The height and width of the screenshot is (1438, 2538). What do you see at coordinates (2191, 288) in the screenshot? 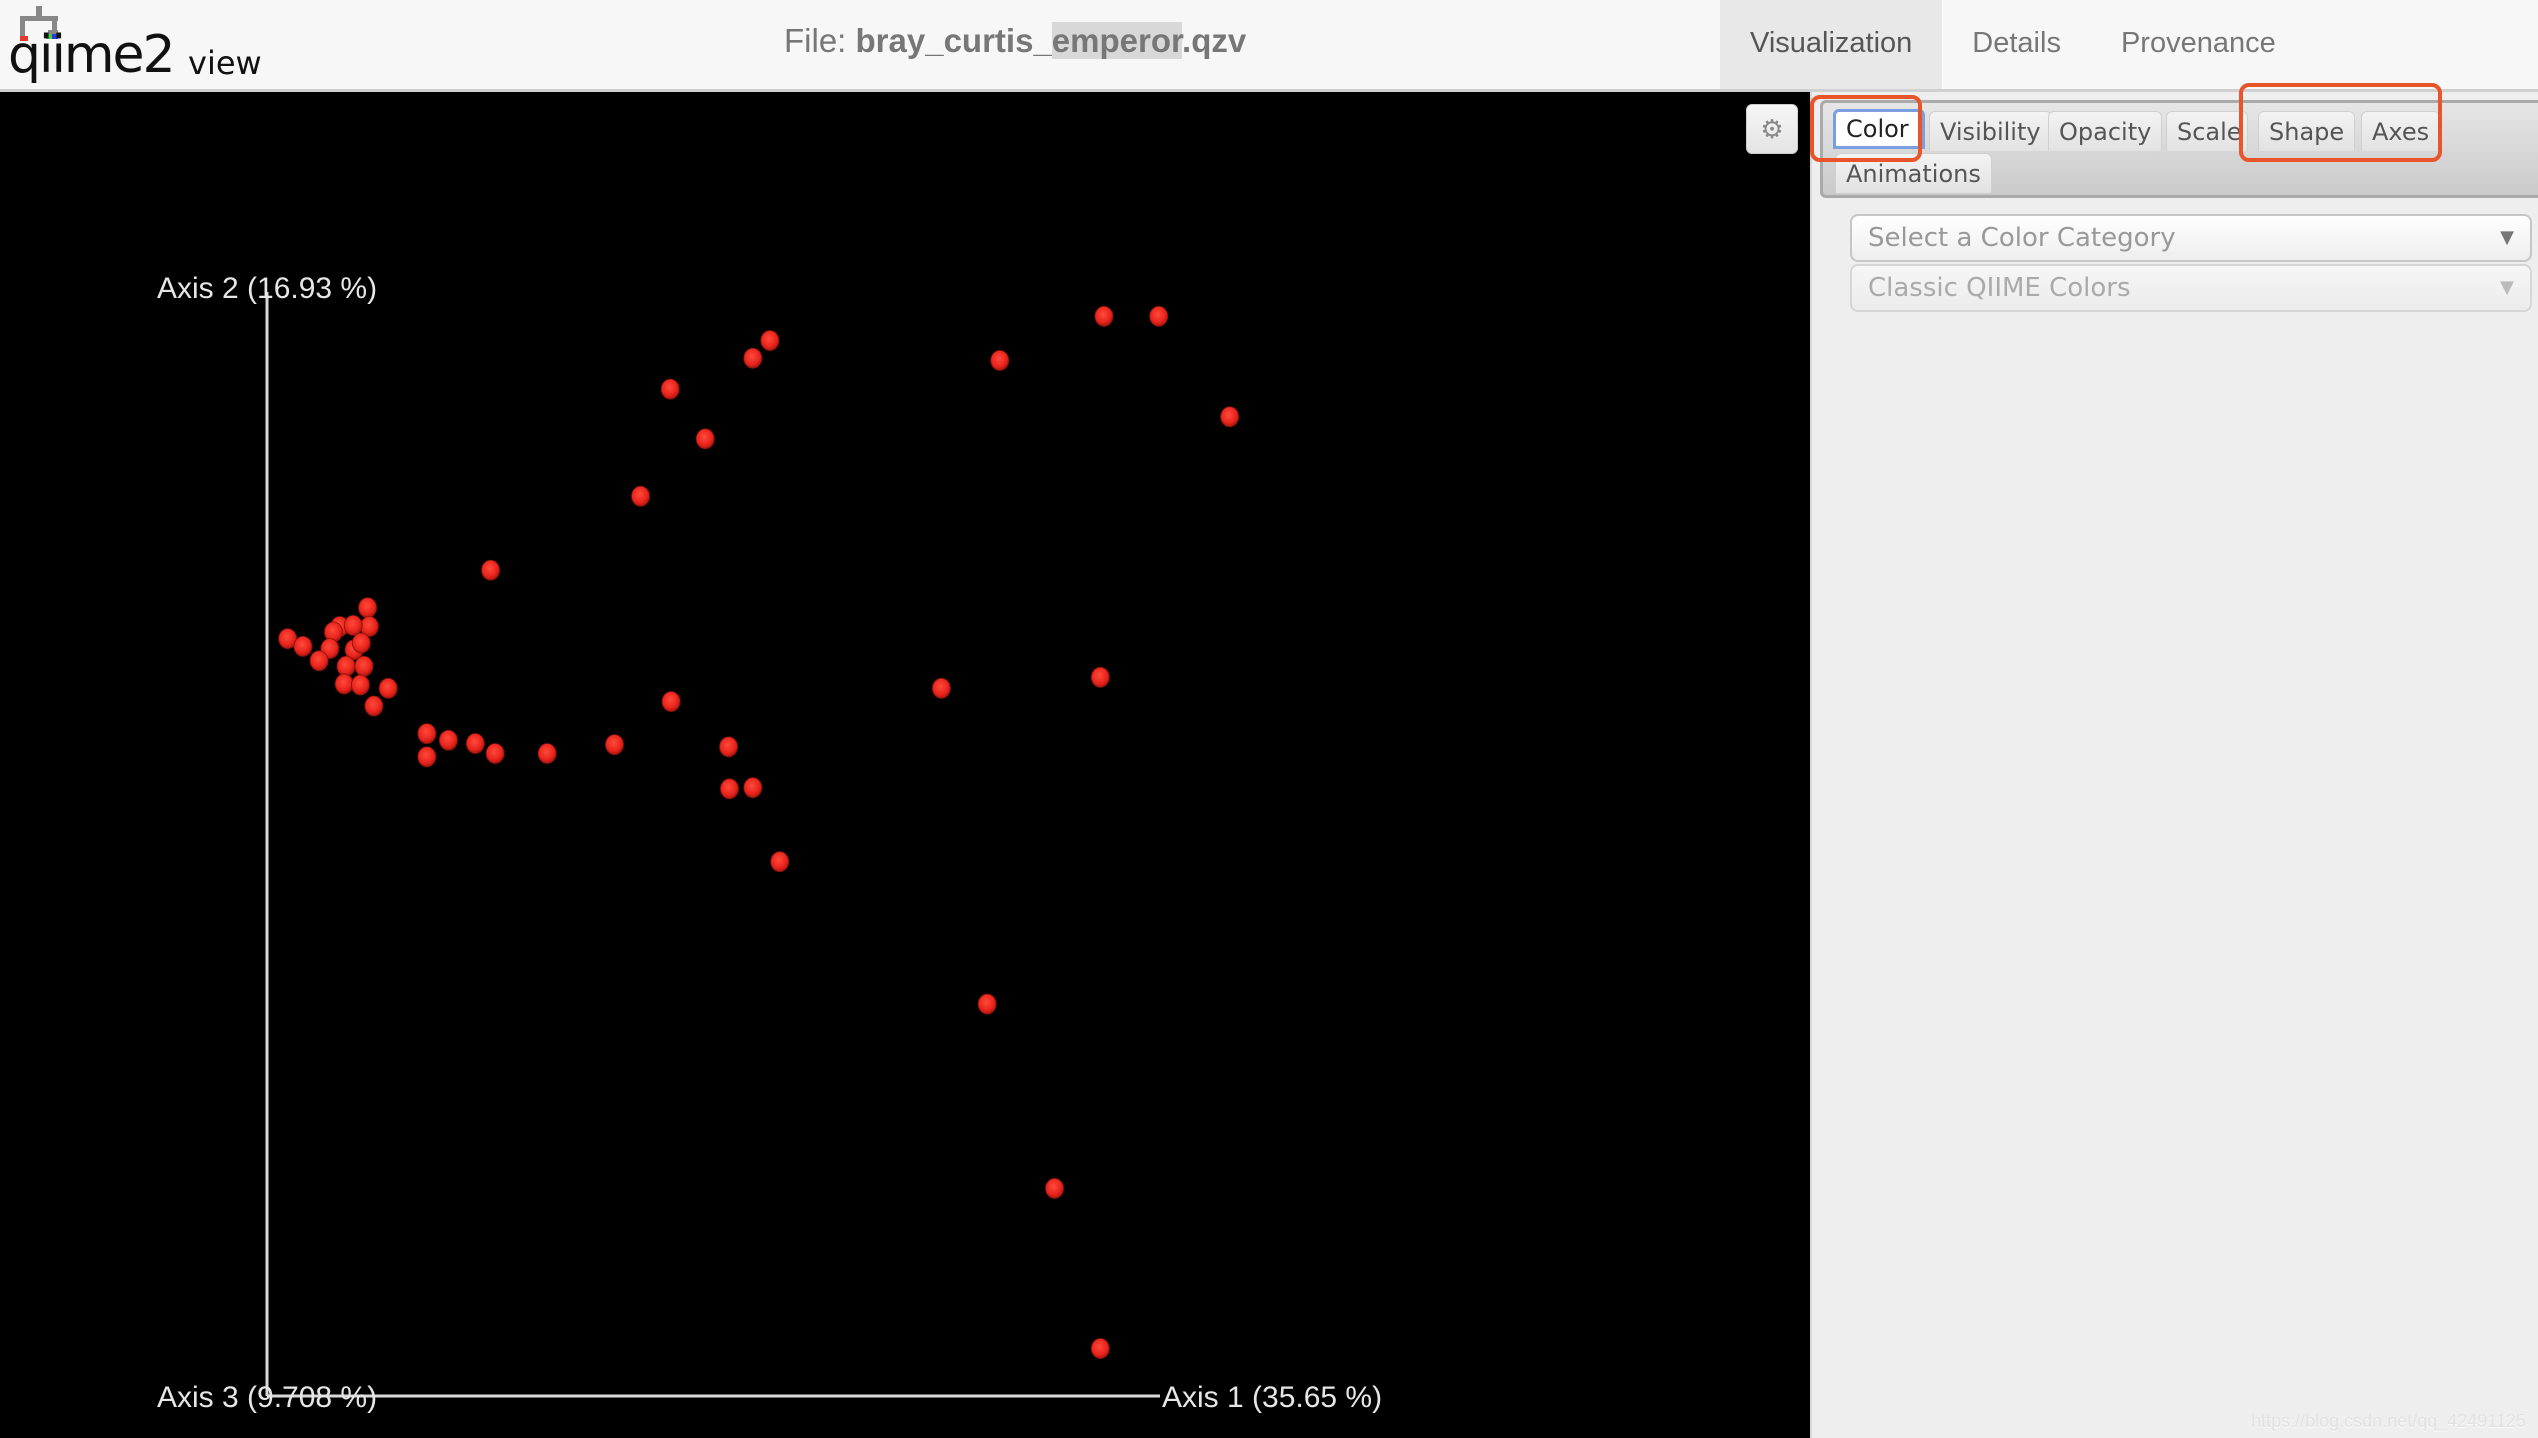
I see `colormap-select: Classic QIIME Colors ▼` at bounding box center [2191, 288].